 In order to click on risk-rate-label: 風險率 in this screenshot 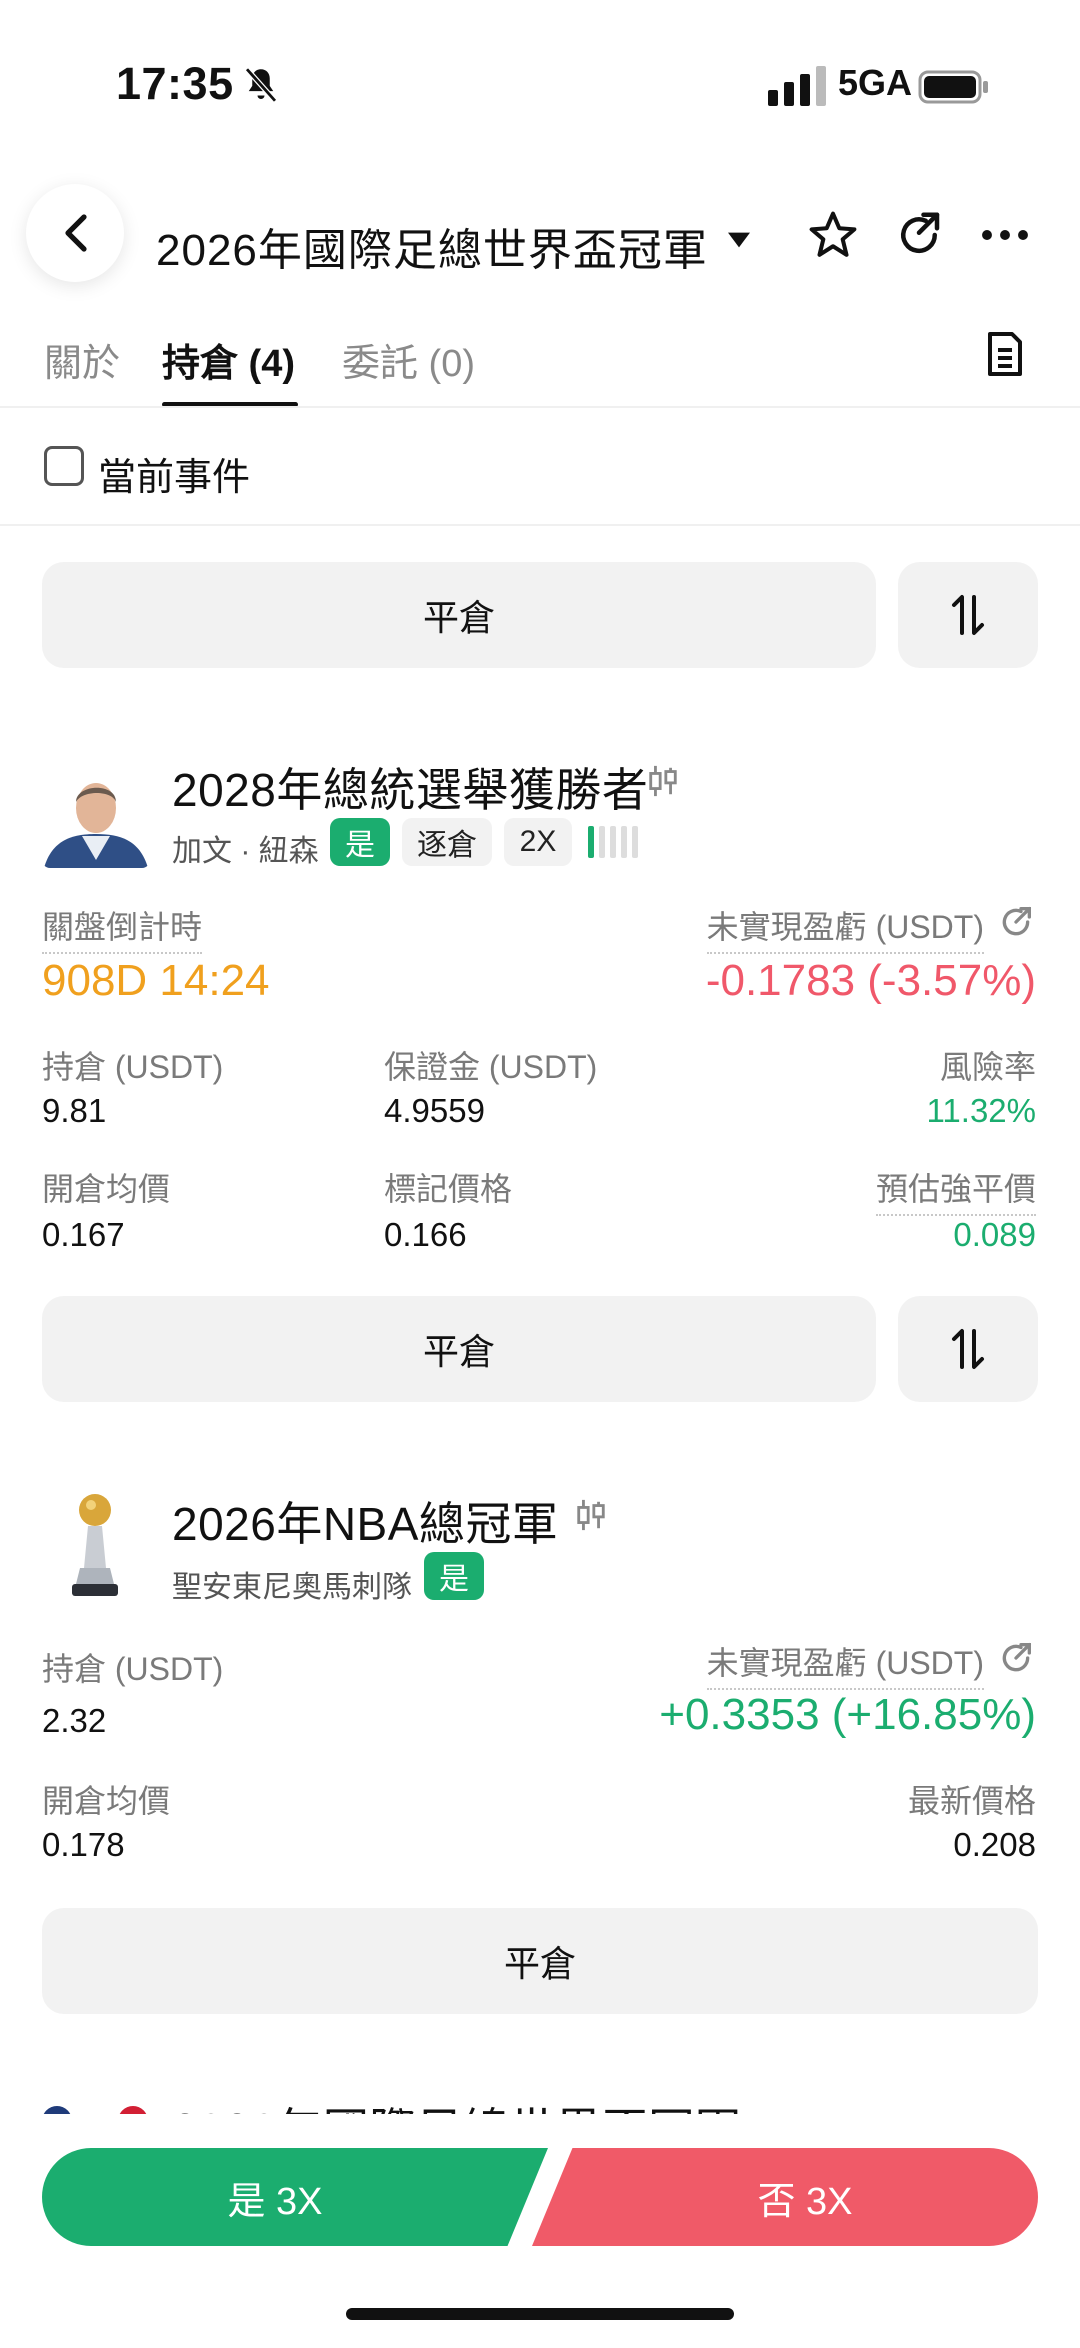, I will do `click(987, 1067)`.